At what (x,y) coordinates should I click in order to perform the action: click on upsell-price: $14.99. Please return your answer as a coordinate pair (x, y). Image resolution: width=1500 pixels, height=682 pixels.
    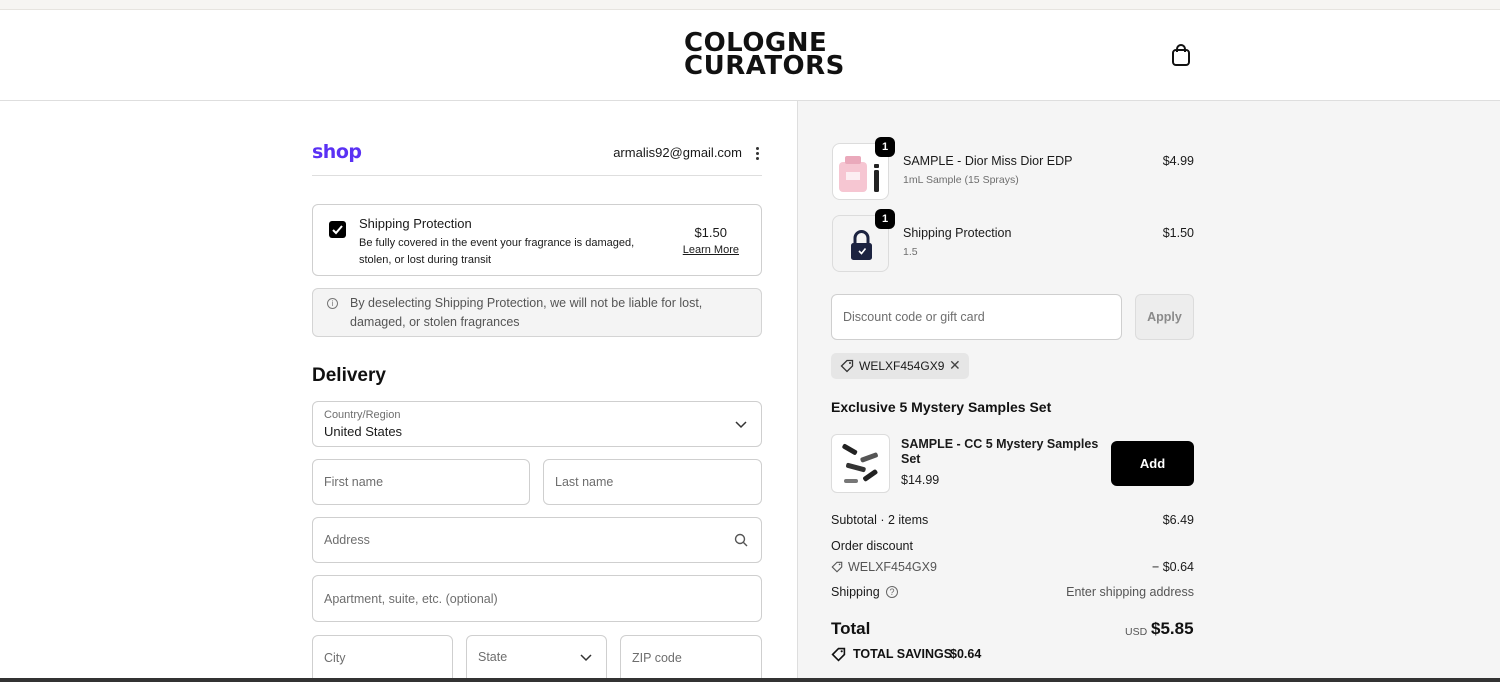
    Looking at the image, I should click on (920, 480).